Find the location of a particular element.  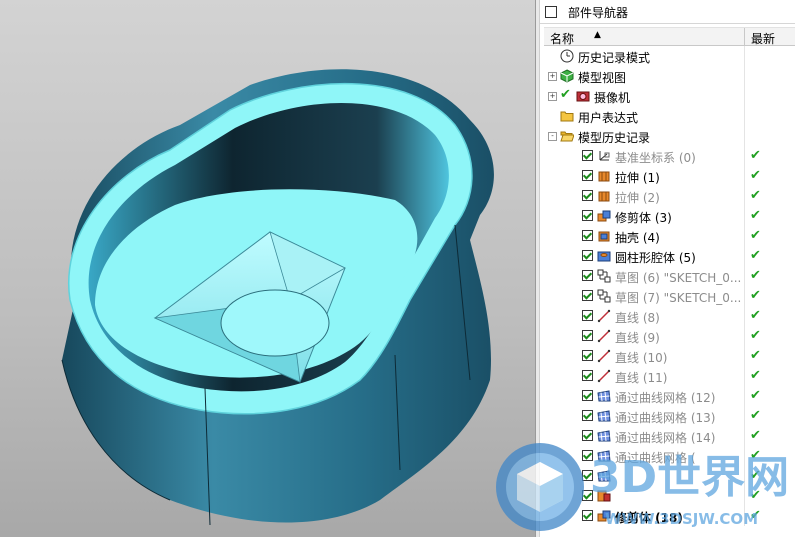

tree-row: 拉伸 (1) ✔ is located at coordinates (669, 176).